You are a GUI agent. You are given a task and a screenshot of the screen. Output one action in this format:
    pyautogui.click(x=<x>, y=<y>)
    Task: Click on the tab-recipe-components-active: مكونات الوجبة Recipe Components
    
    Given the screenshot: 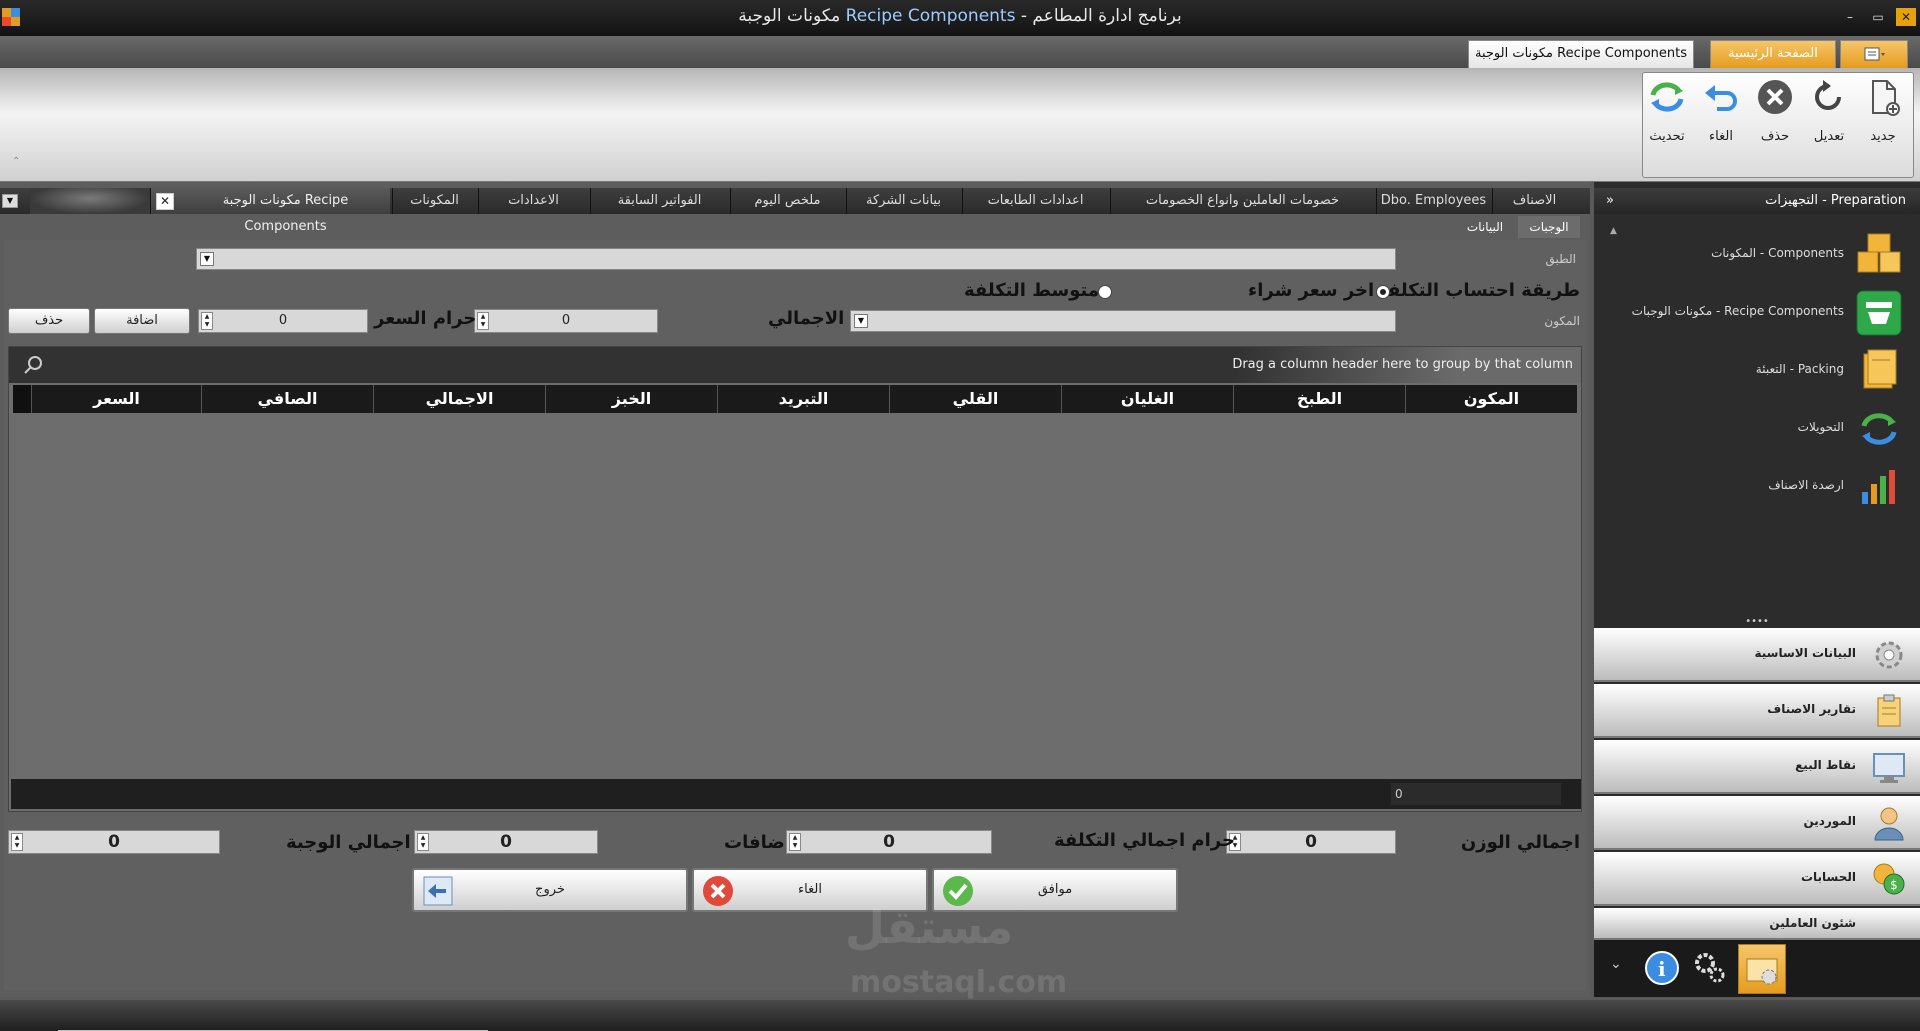 What is the action you would take?
    pyautogui.click(x=270, y=211)
    